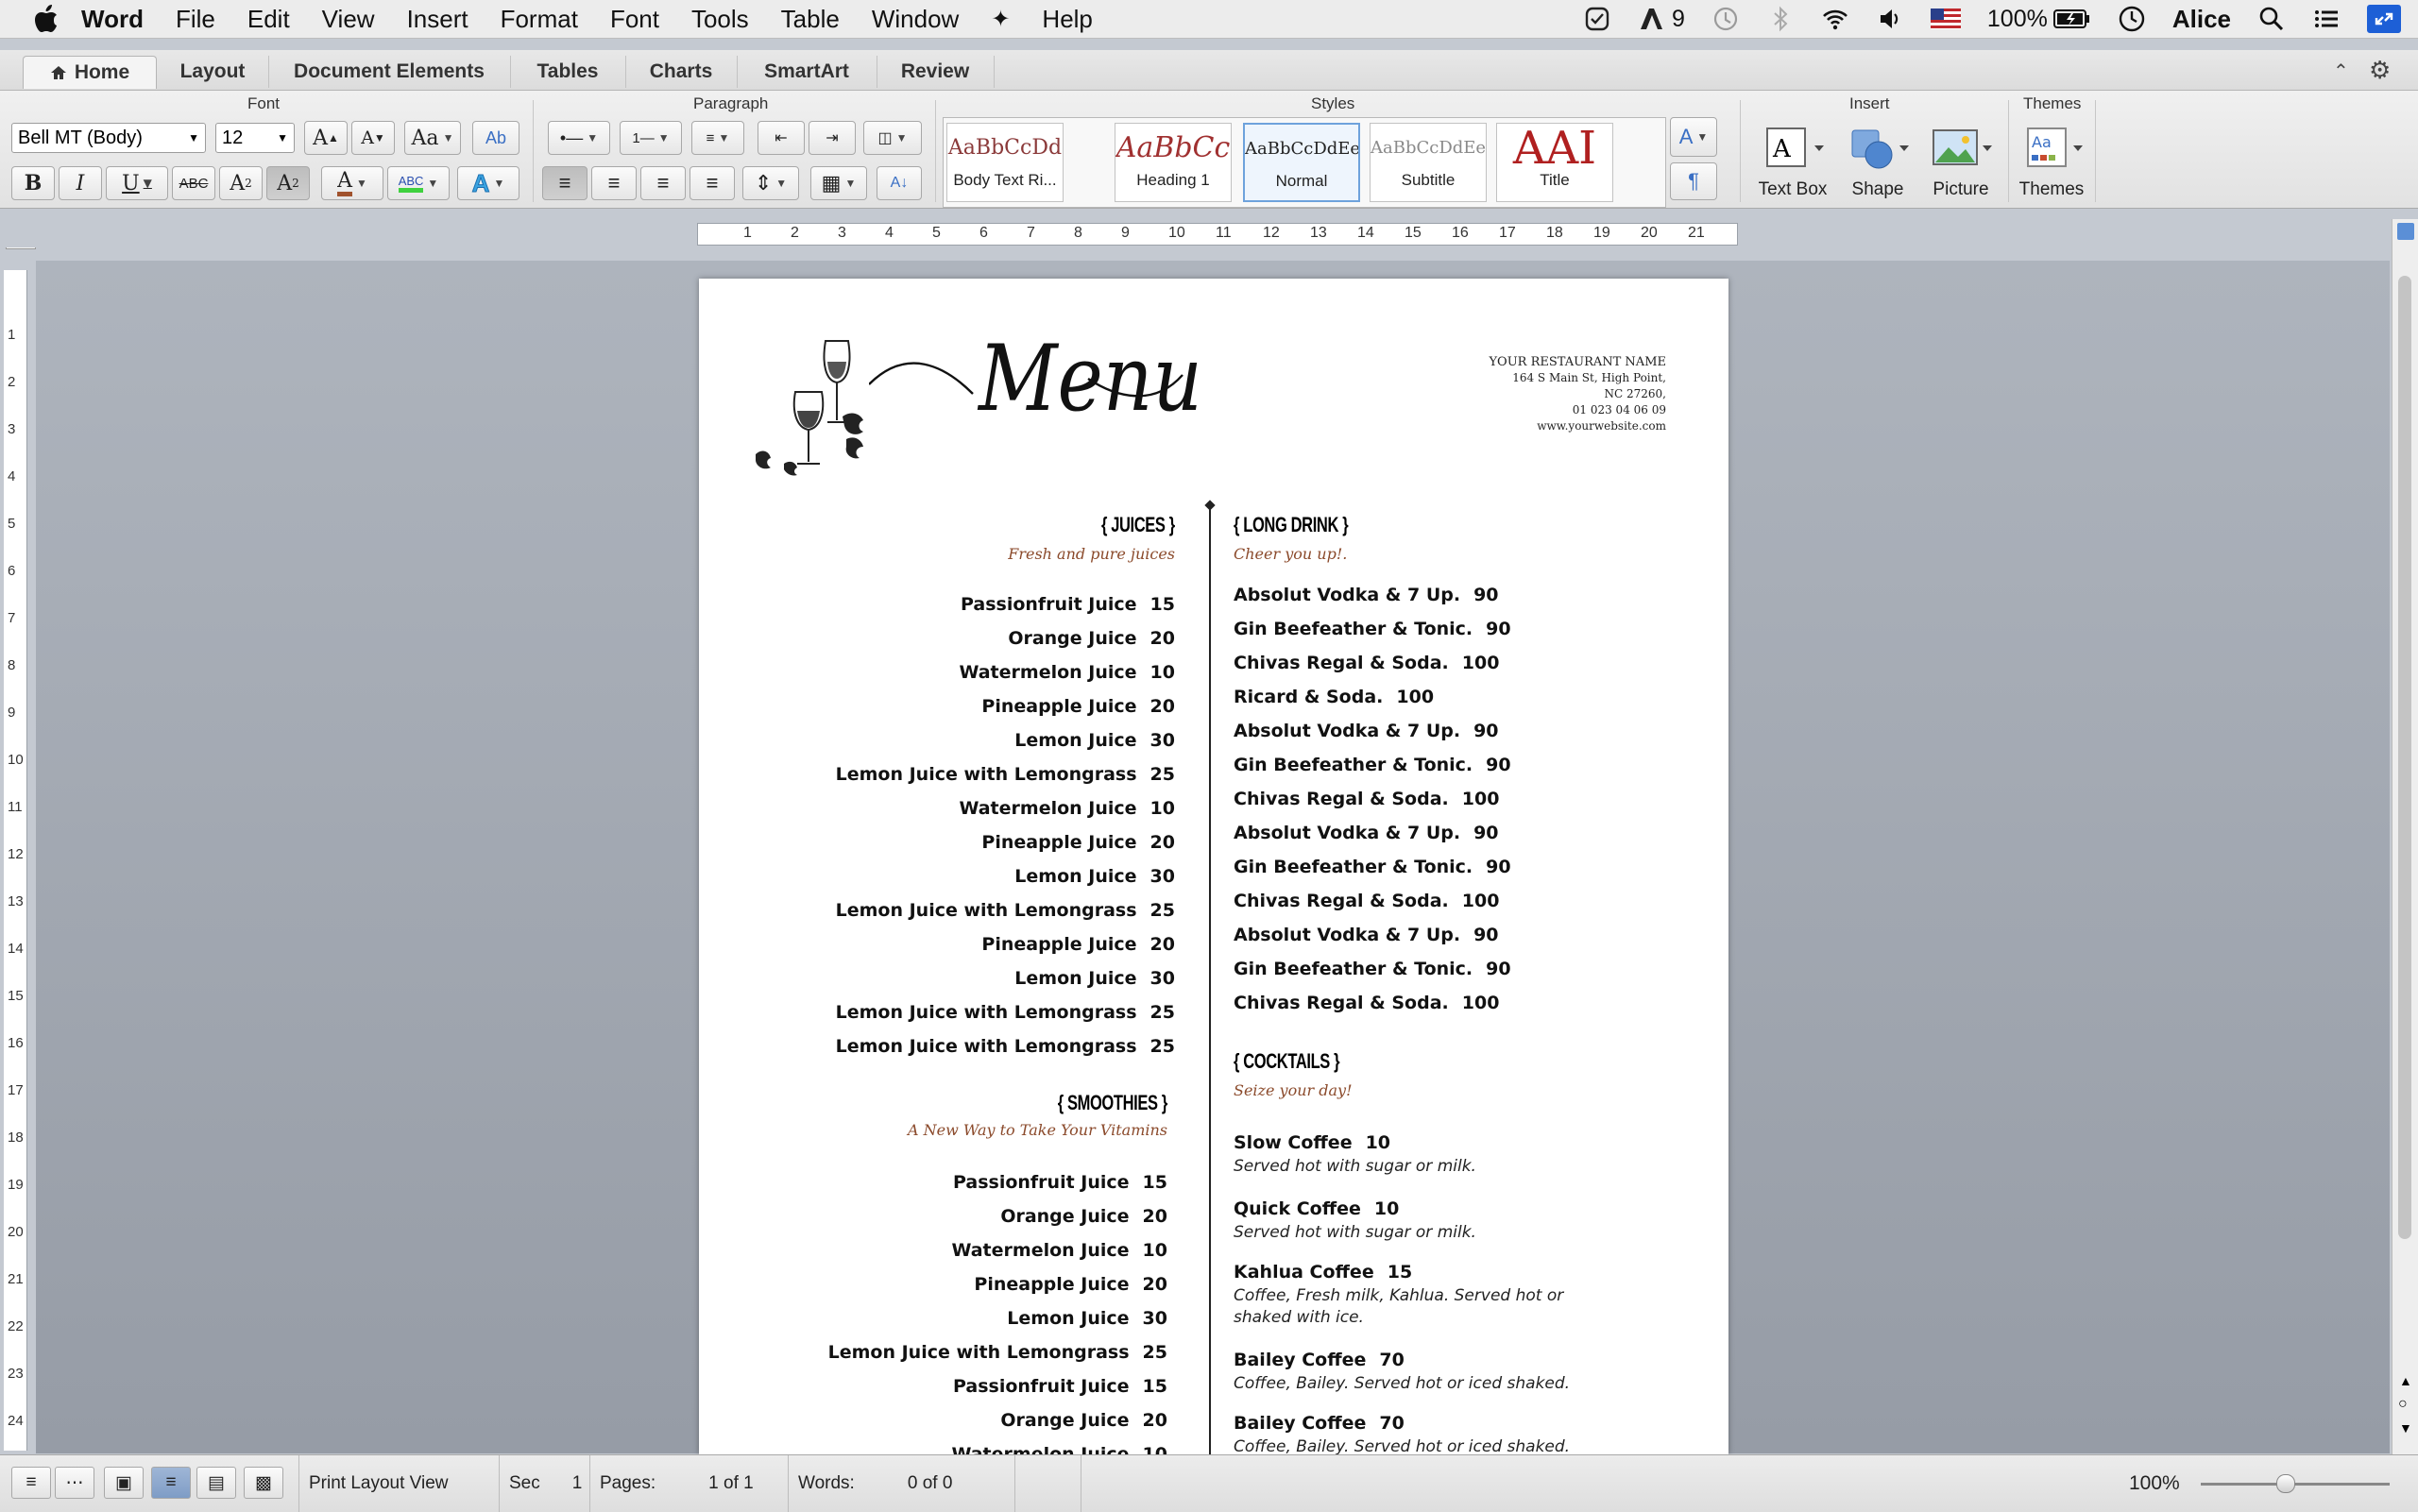  I want to click on styles-pane-icon: ¶, so click(1693, 181).